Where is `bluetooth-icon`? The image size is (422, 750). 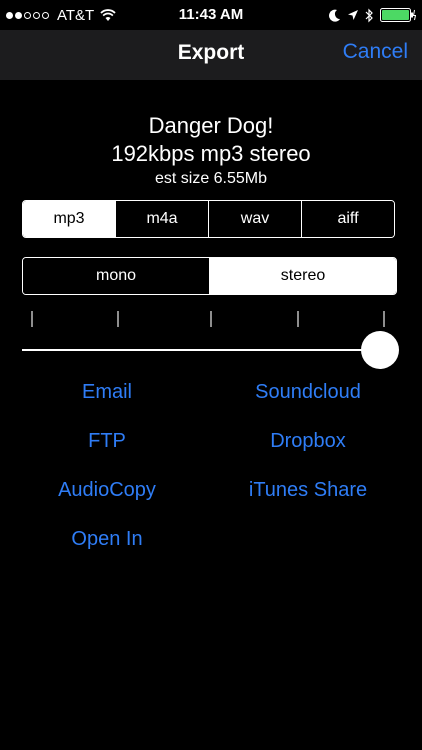 bluetooth-icon is located at coordinates (369, 15).